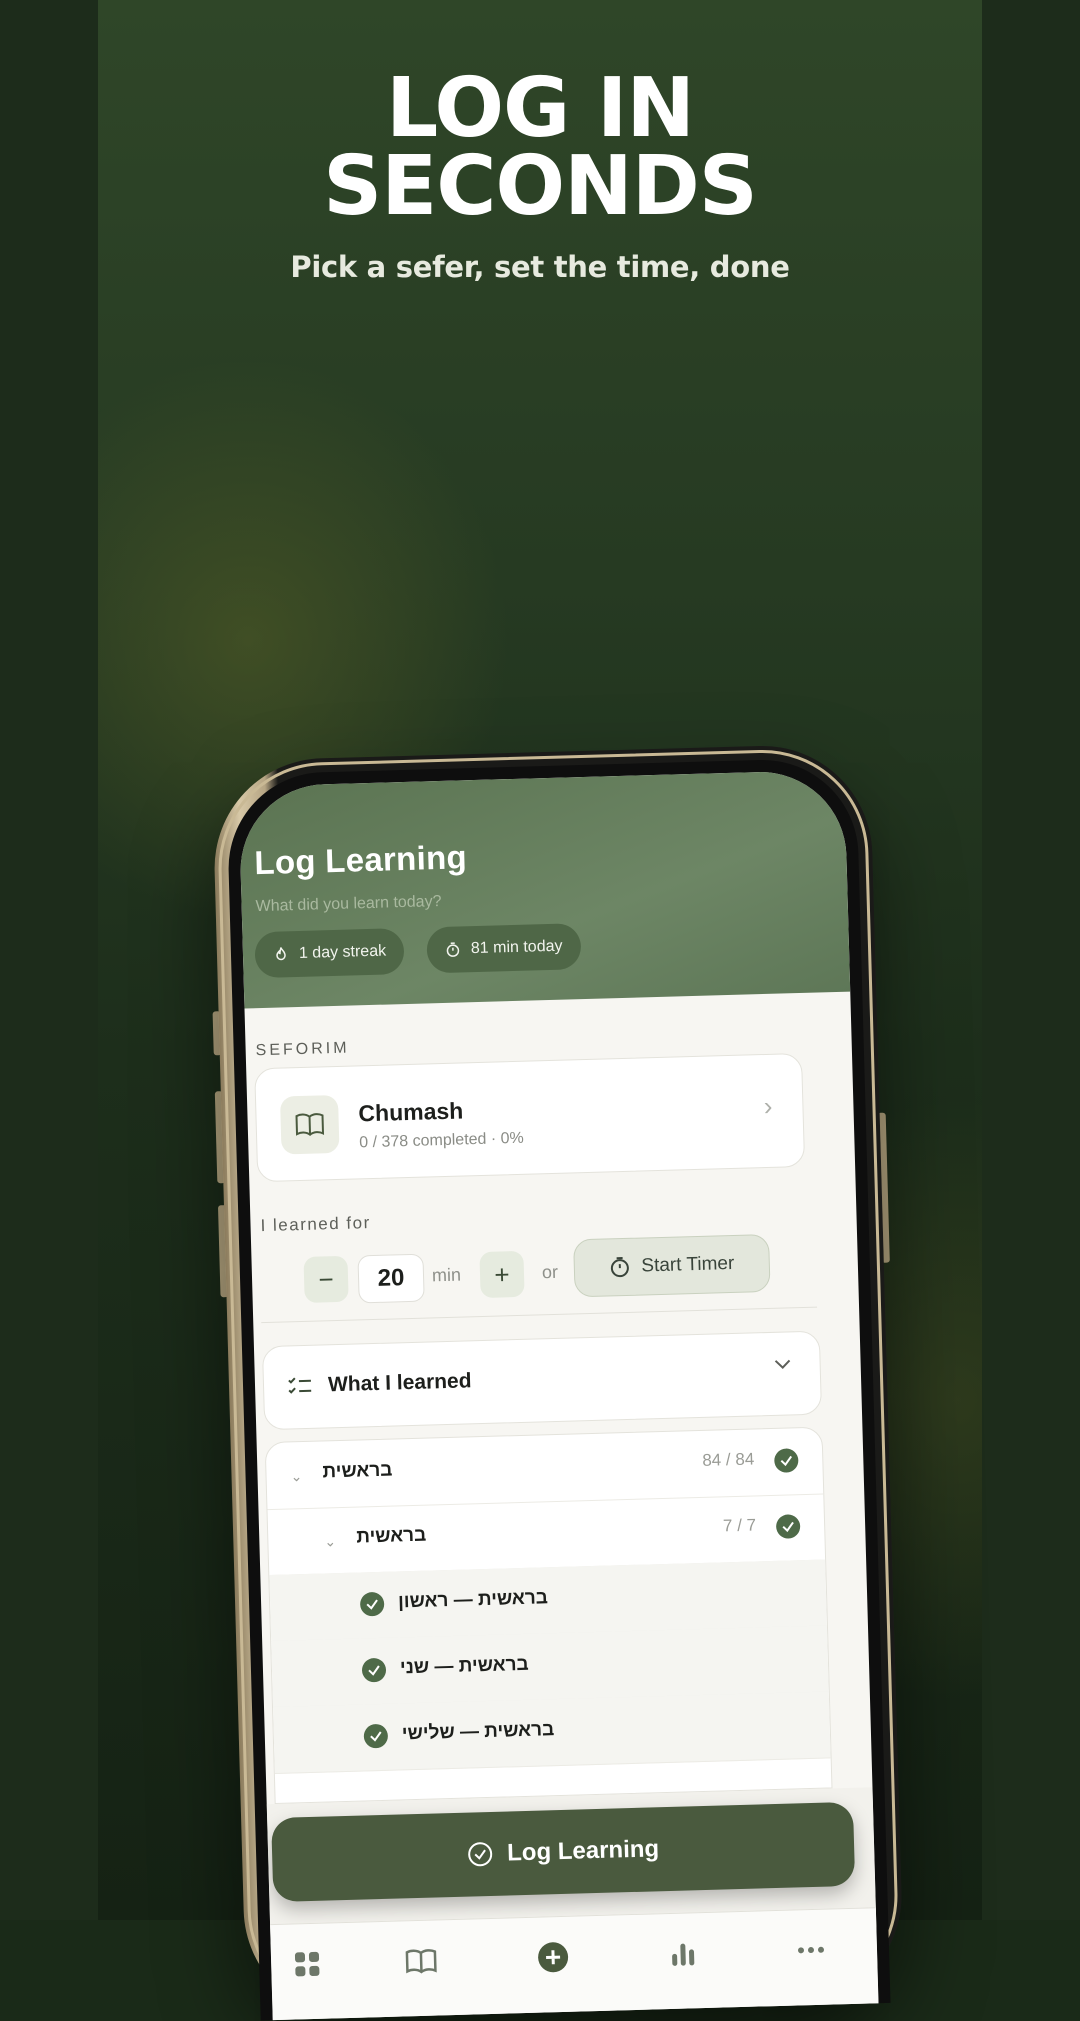  What do you see at coordinates (302, 1049) in the screenshot?
I see `seforim-section-label: SEFORIM` at bounding box center [302, 1049].